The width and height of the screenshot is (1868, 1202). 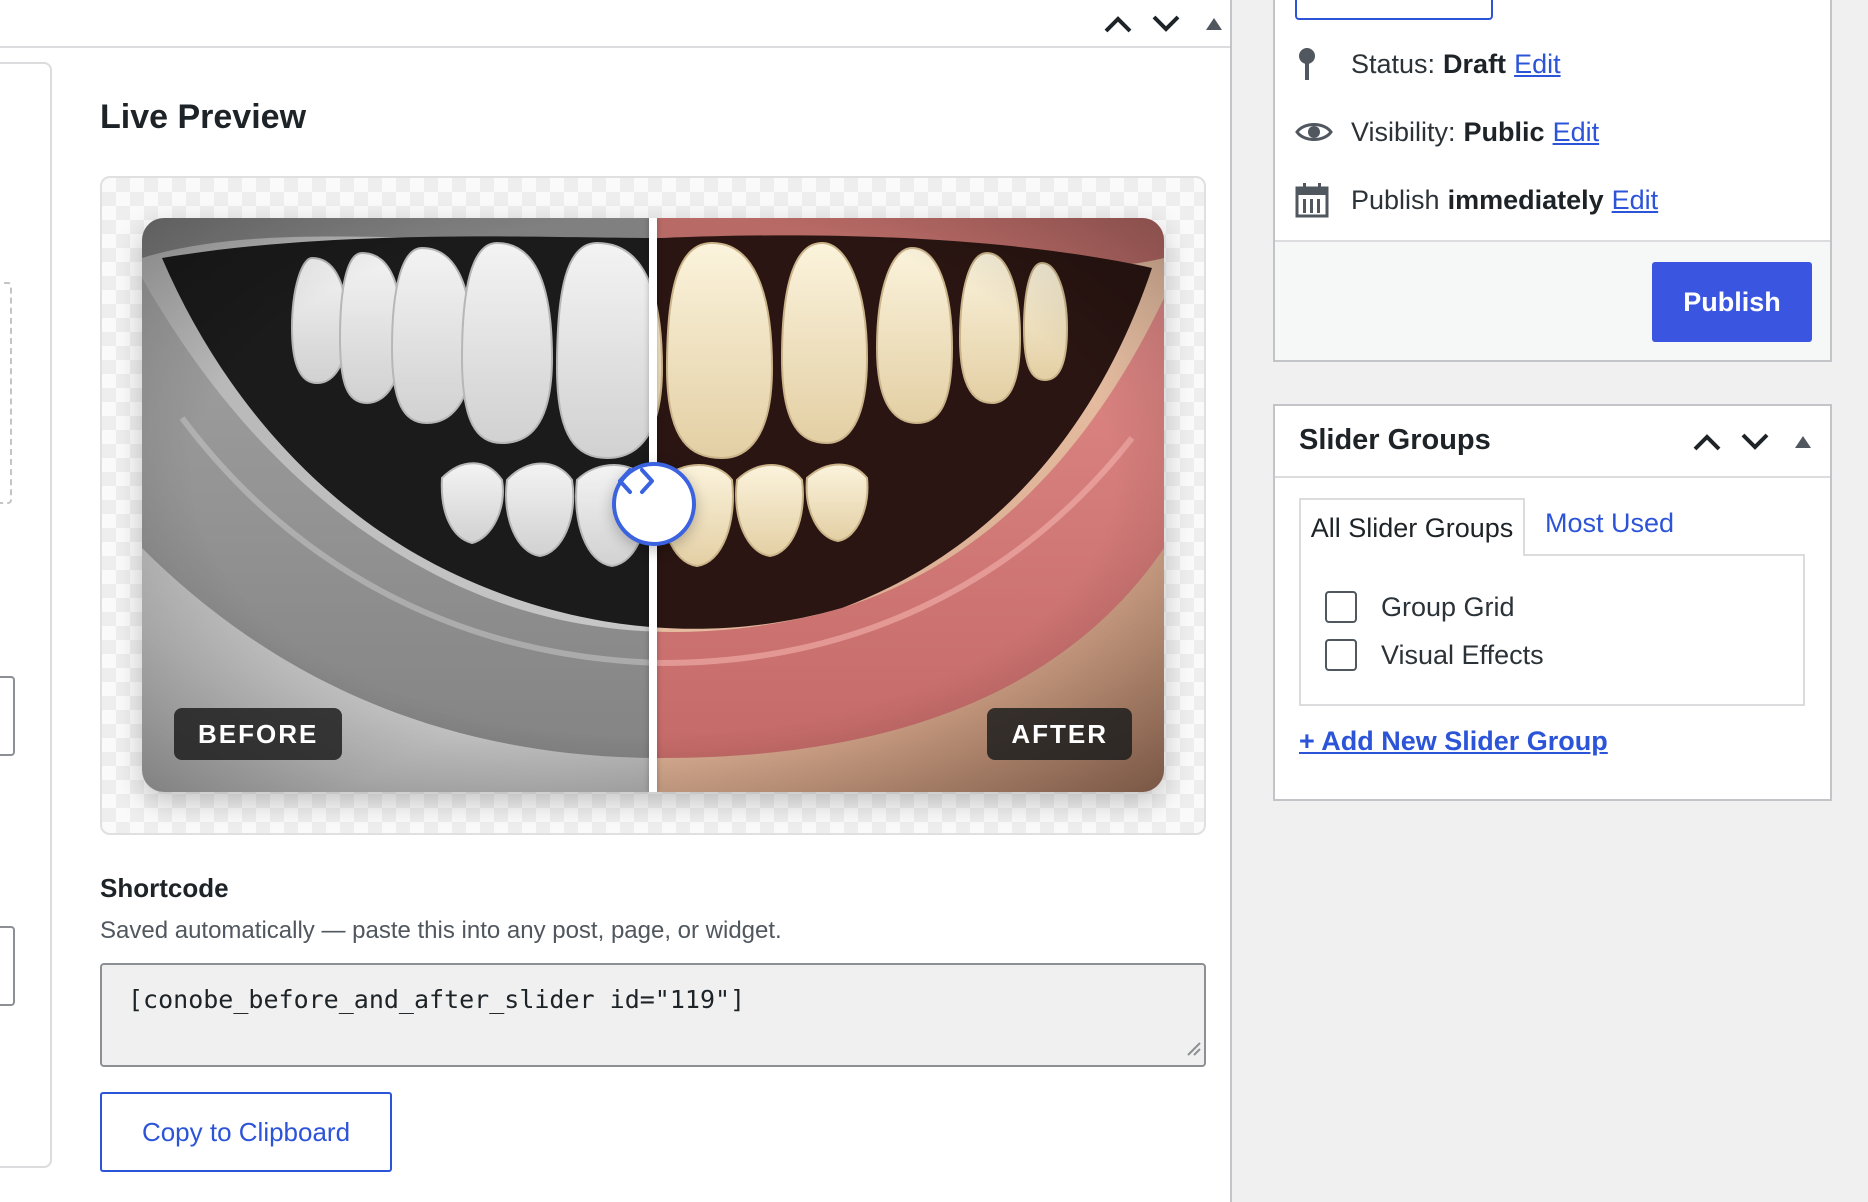 I want to click on slider-groups-title: Slider Groups, so click(x=1395, y=440).